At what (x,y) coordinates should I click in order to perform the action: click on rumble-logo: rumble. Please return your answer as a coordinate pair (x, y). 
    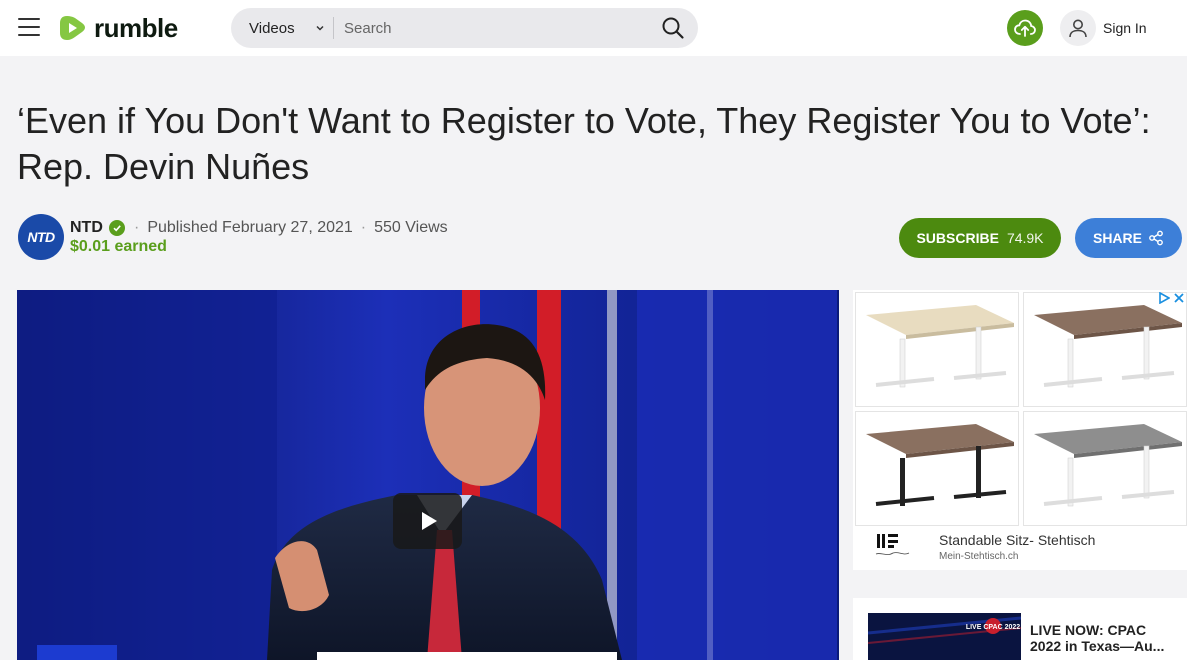
    Looking at the image, I should click on (118, 28).